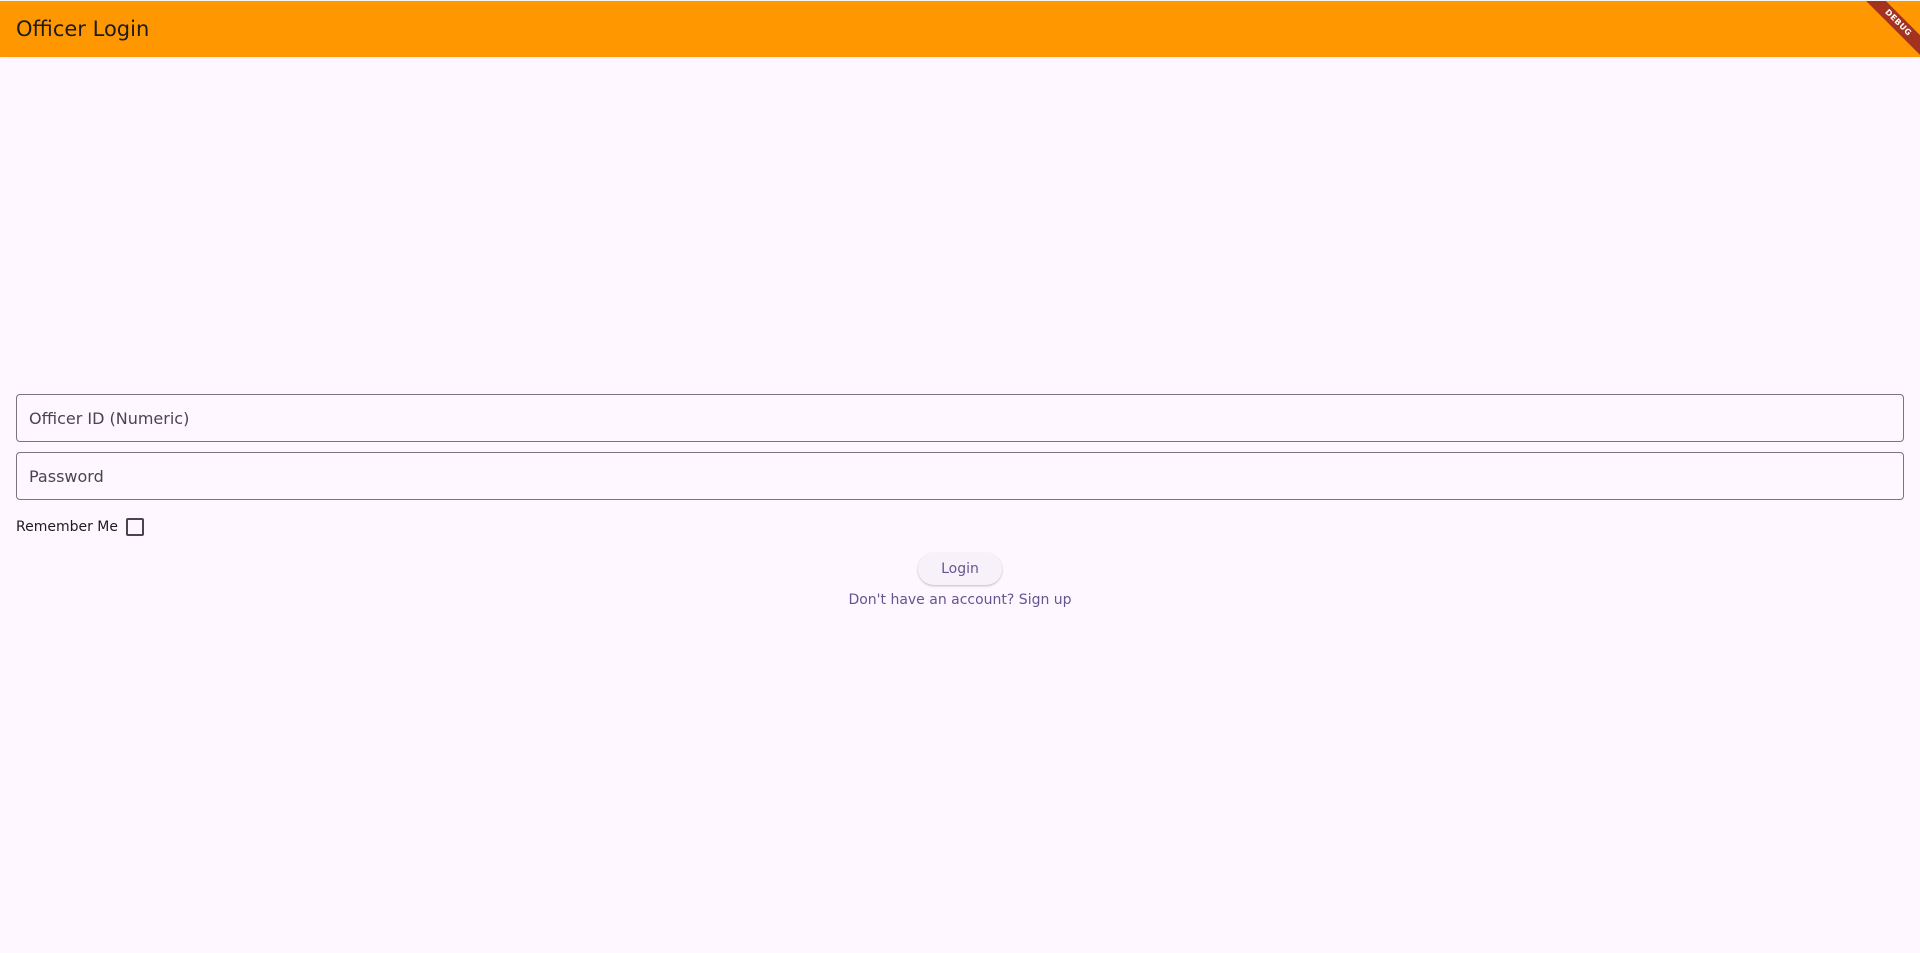  I want to click on remember-me-checkbox, so click(135, 527).